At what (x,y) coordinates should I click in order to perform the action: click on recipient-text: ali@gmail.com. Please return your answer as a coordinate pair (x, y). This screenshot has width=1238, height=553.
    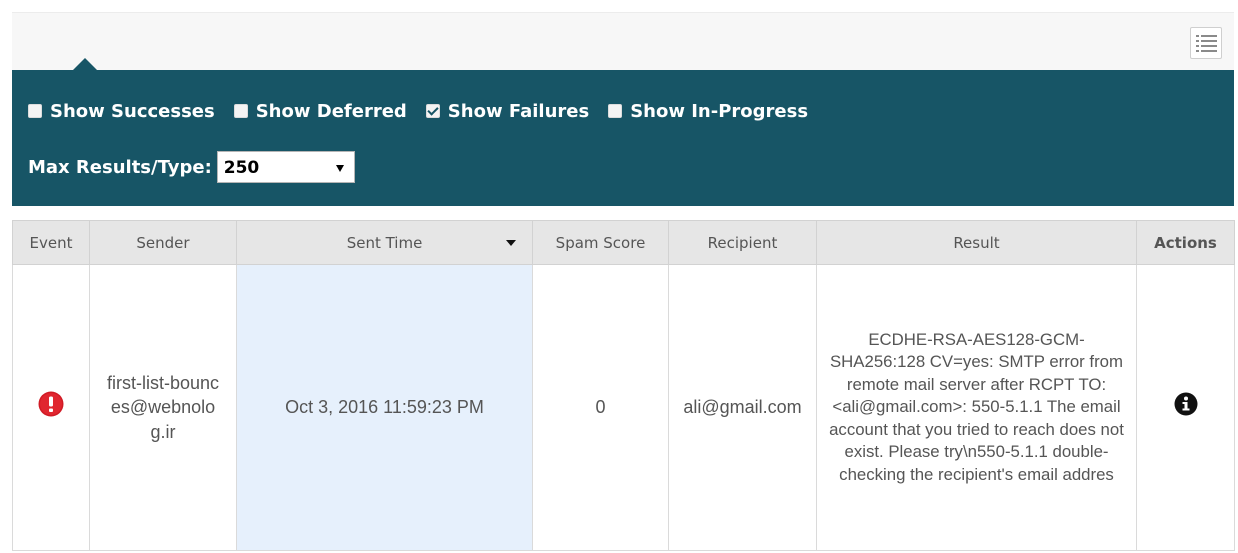
    Looking at the image, I should click on (742, 407).